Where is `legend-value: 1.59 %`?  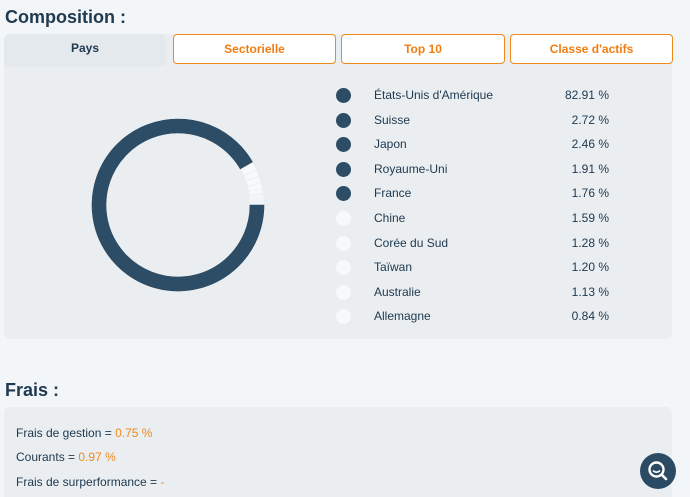
legend-value: 1.59 % is located at coordinates (590, 217).